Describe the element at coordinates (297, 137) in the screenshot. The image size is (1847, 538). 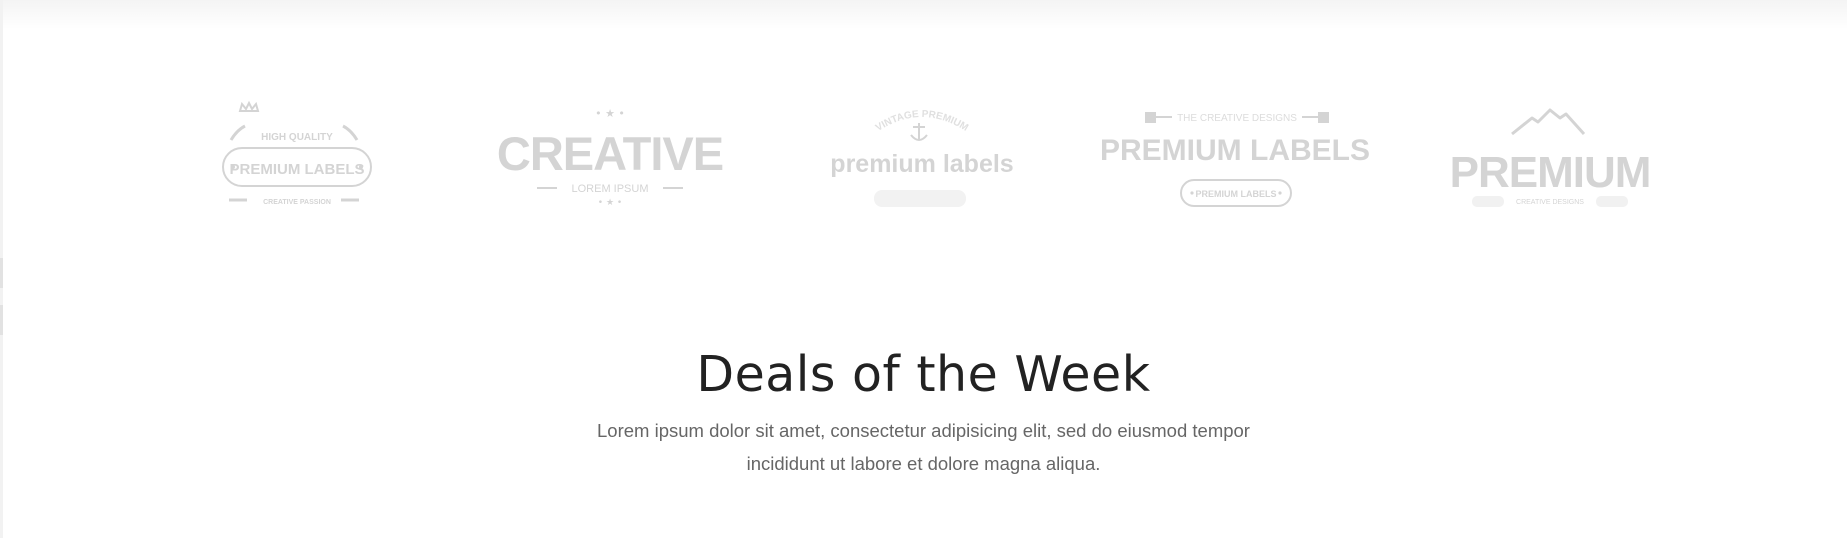
I see `brand-logo-1-top: HIGH QUALITY` at that location.